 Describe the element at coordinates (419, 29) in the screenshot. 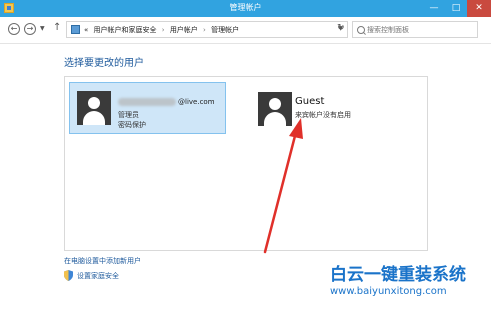

I see `search-input` at that location.